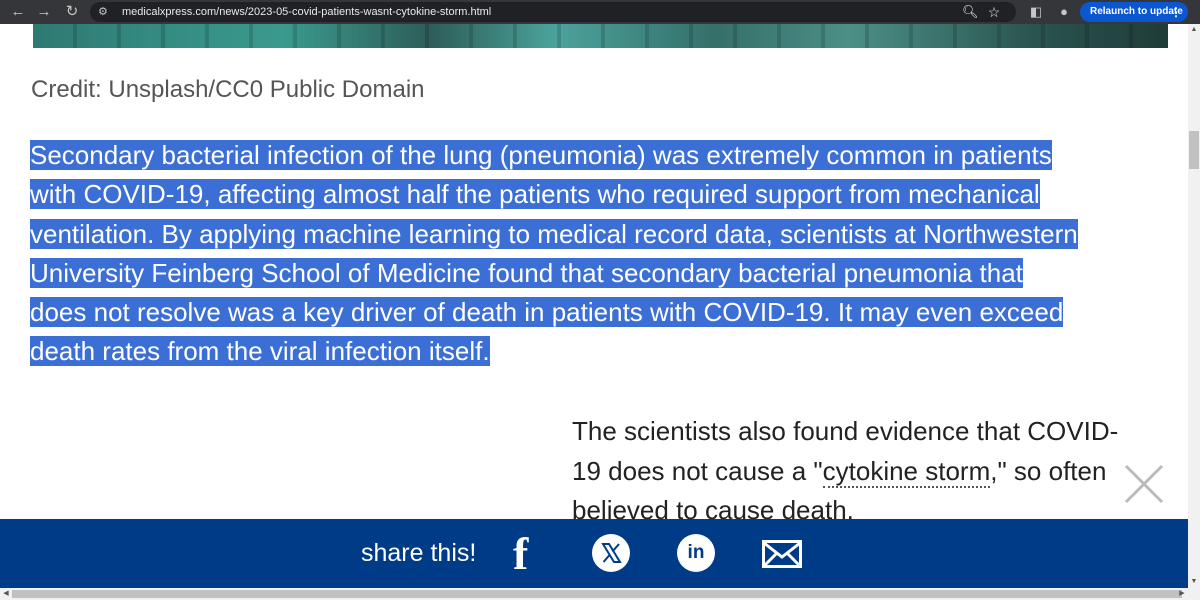 The image size is (1200, 600). I want to click on x-icon, so click(611, 553).